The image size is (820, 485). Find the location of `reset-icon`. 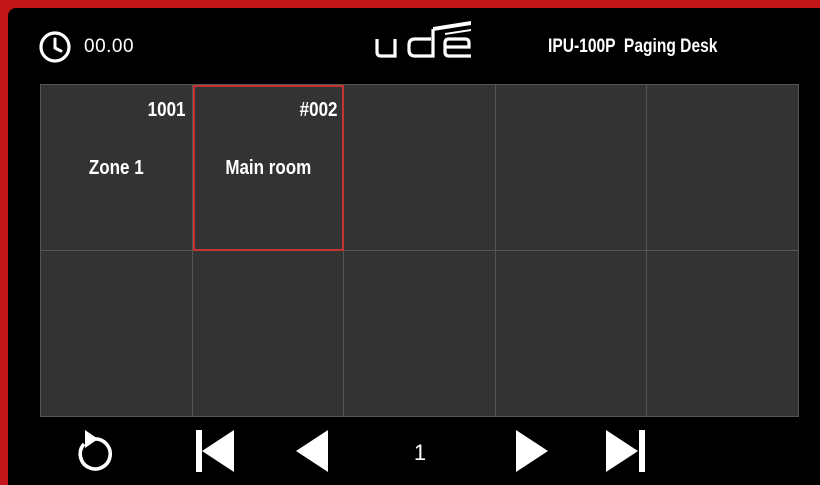

reset-icon is located at coordinates (93, 451).